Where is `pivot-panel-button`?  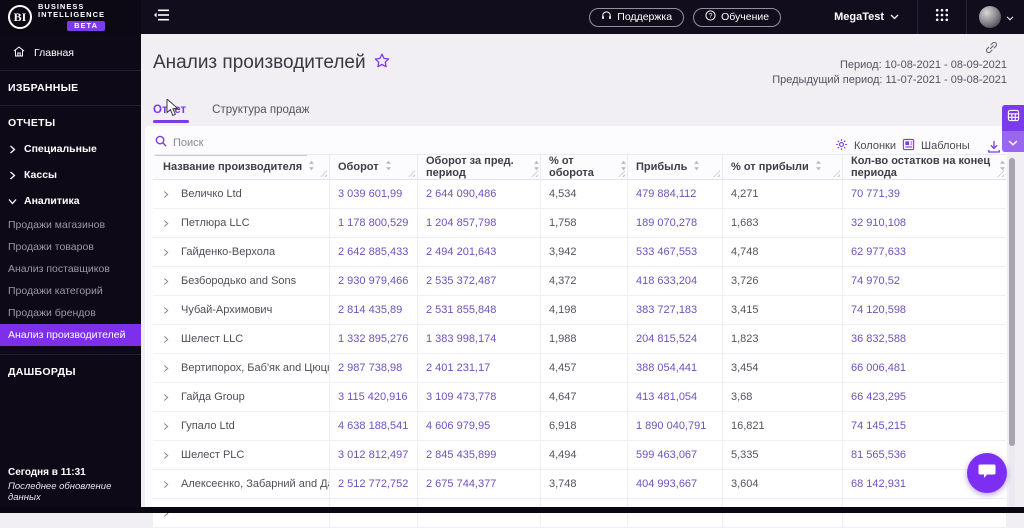
pivot-panel-button is located at coordinates (1013, 118).